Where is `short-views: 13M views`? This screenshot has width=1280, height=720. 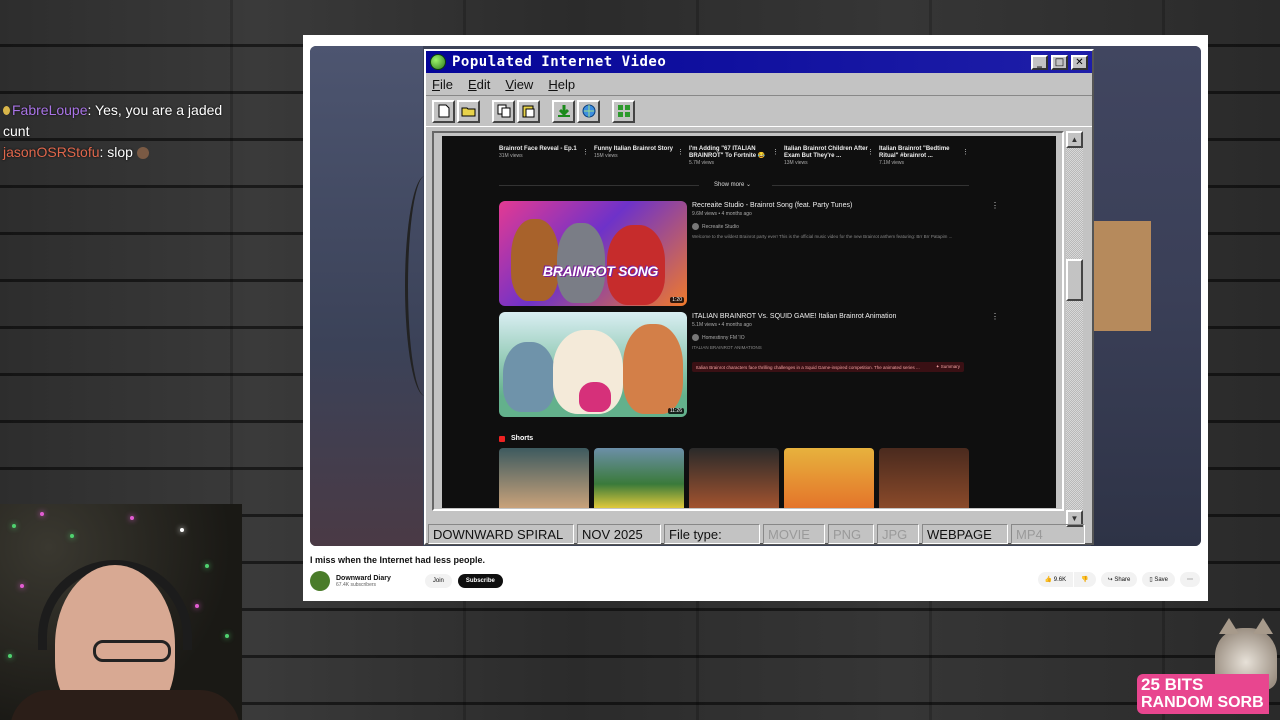 short-views: 13M views is located at coordinates (796, 163).